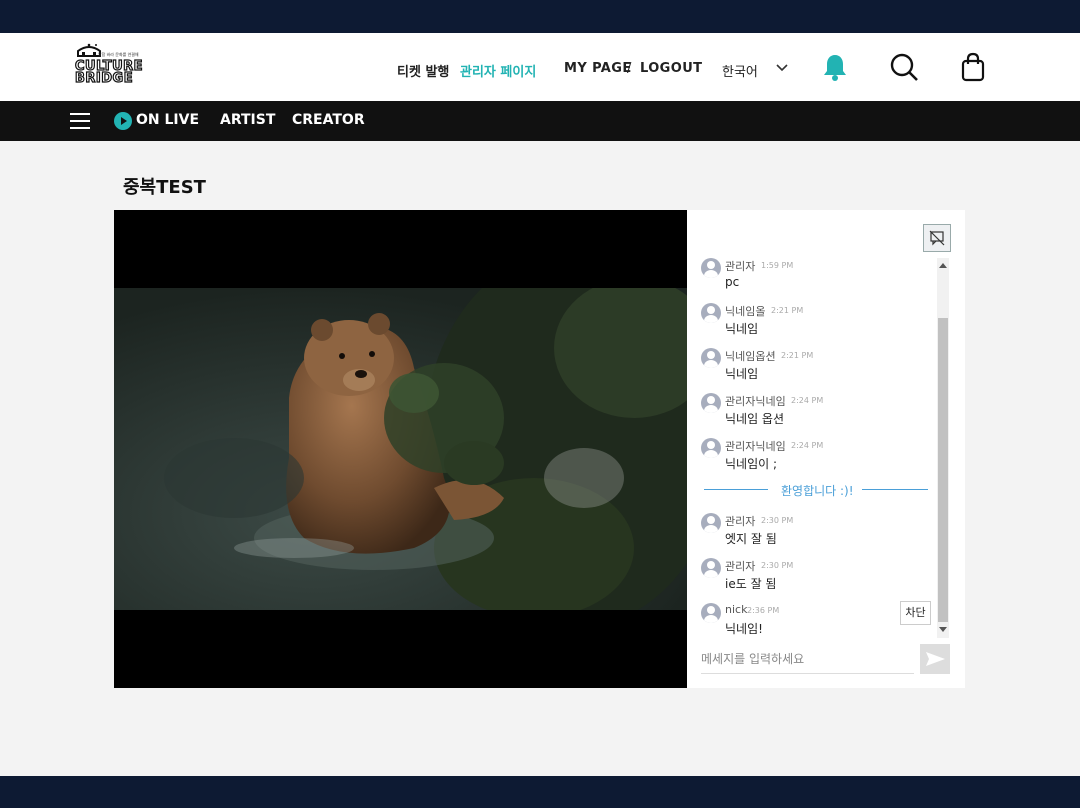  What do you see at coordinates (819, 619) in the screenshot?
I see `chat-message: nick 2:36 PM 닉네임! 차단` at bounding box center [819, 619].